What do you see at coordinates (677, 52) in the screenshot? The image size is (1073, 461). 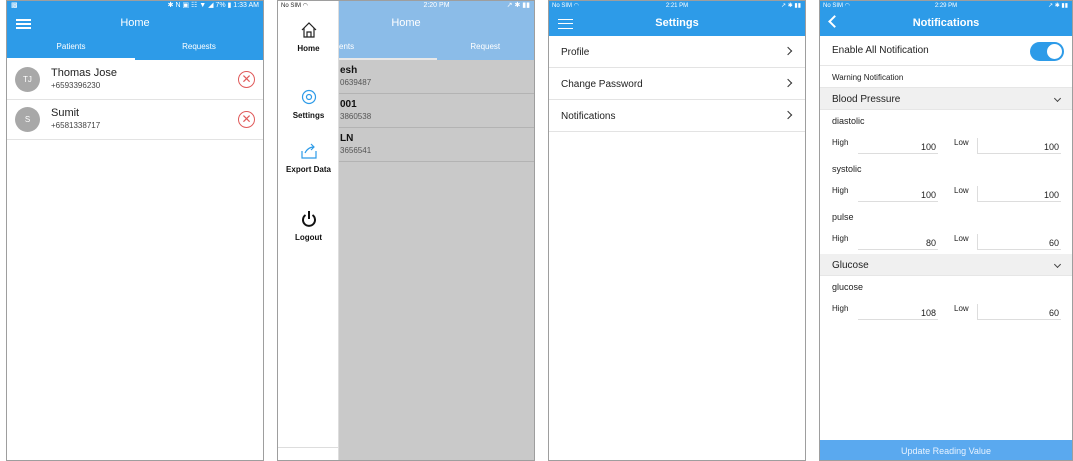 I see `settings-row-profile: Profile` at bounding box center [677, 52].